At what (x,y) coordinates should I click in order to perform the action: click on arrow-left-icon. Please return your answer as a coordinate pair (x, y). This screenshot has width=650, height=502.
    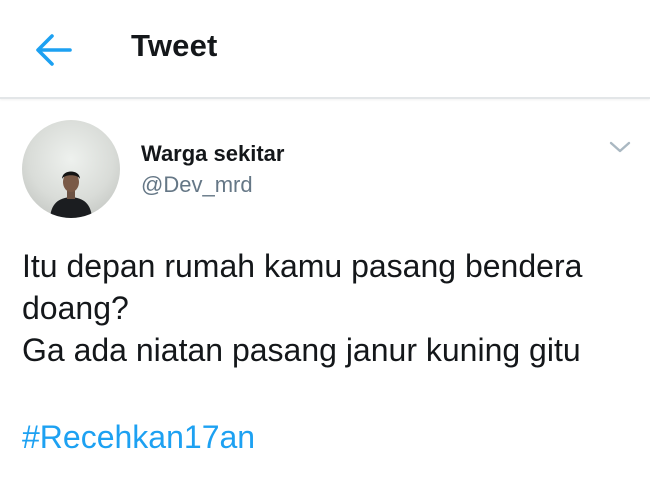
    Looking at the image, I should click on (54, 50).